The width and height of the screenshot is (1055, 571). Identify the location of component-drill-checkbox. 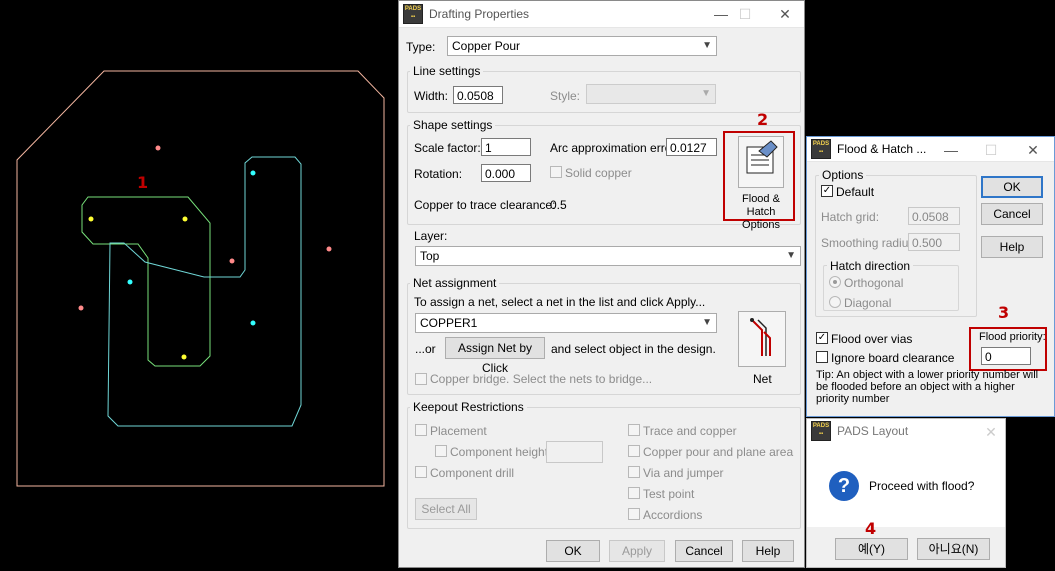
(421, 472).